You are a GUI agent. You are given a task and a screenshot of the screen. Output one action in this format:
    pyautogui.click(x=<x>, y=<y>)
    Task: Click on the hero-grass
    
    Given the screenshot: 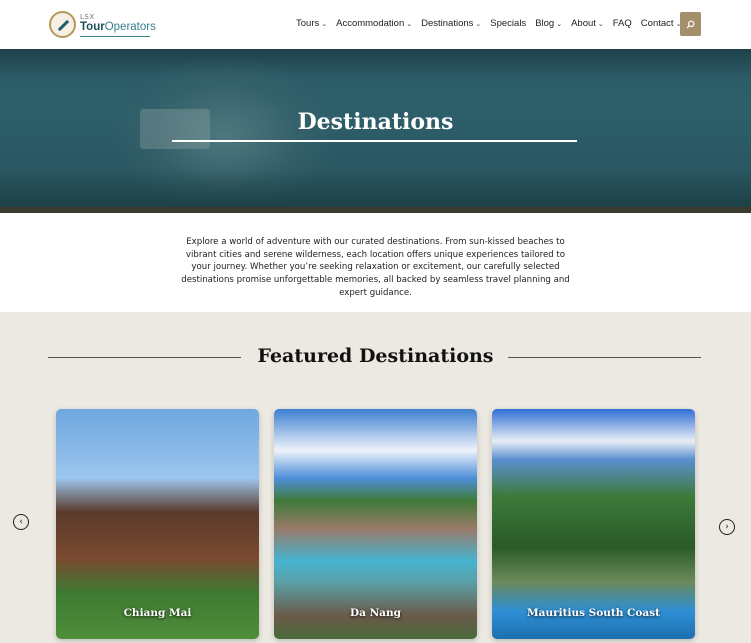 What is the action you would take?
    pyautogui.click(x=375, y=189)
    